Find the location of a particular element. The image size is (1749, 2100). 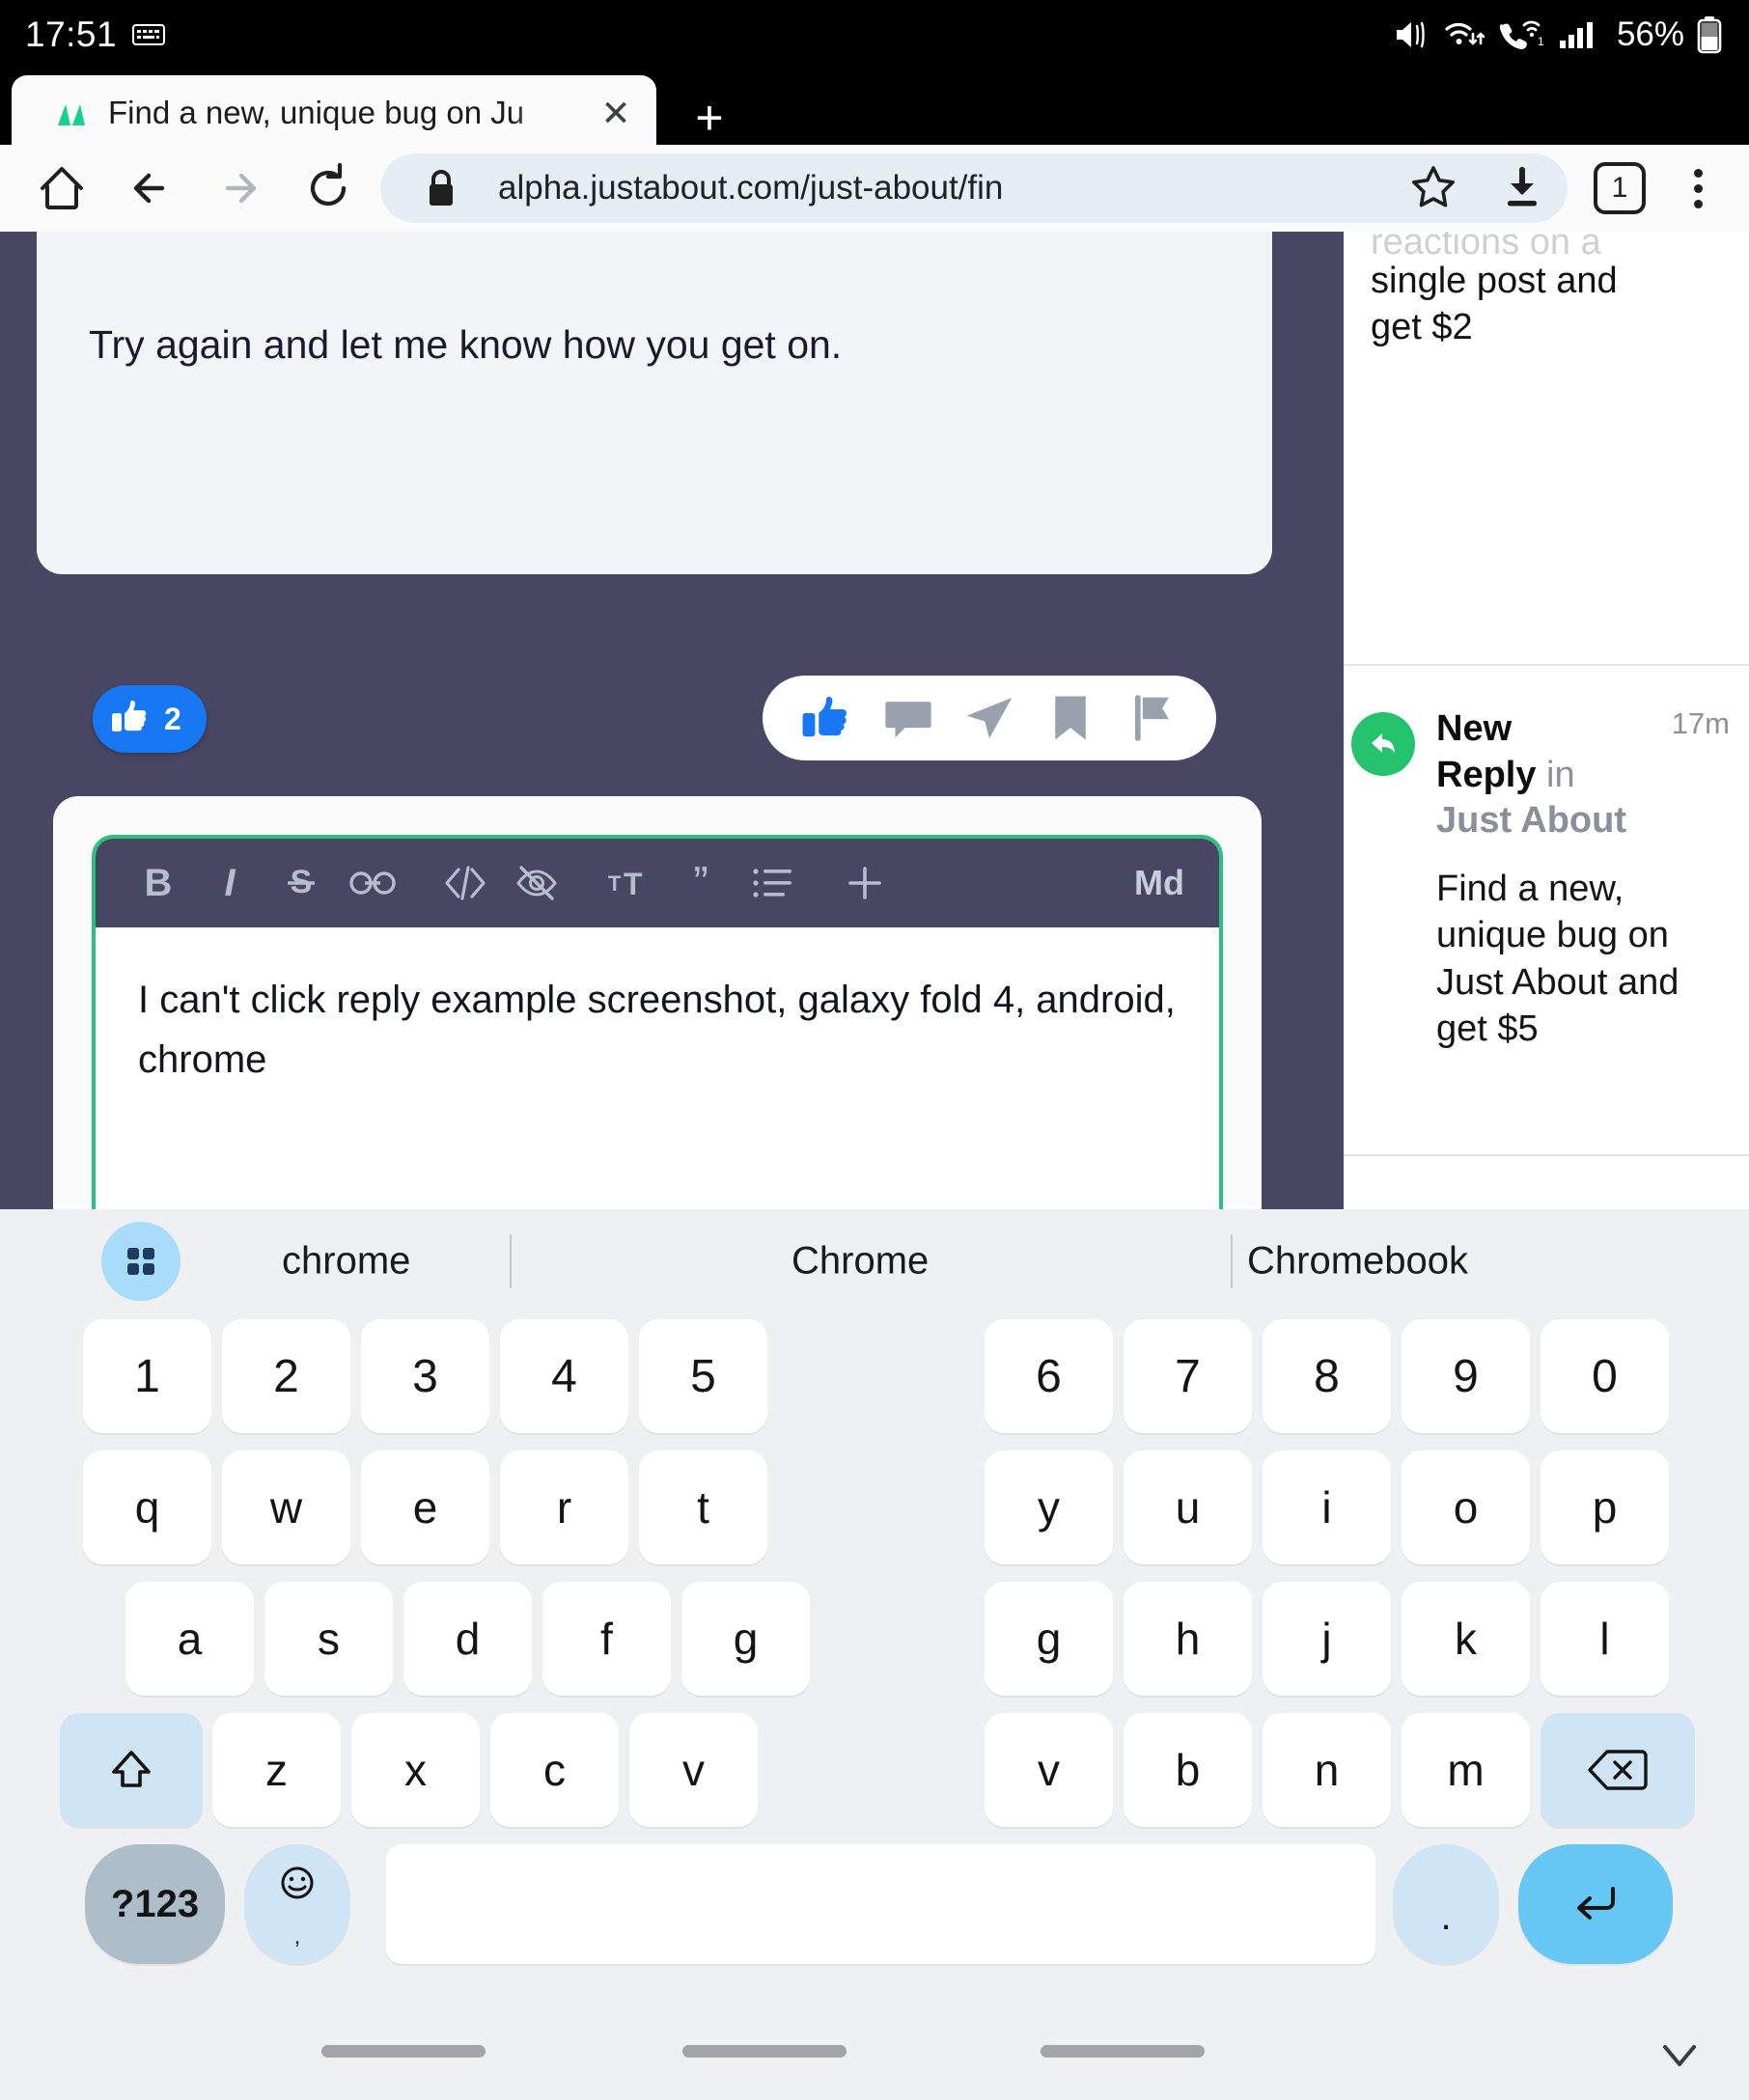

omnibox: alpha.justabout.com/just-about/fin is located at coordinates (974, 188).